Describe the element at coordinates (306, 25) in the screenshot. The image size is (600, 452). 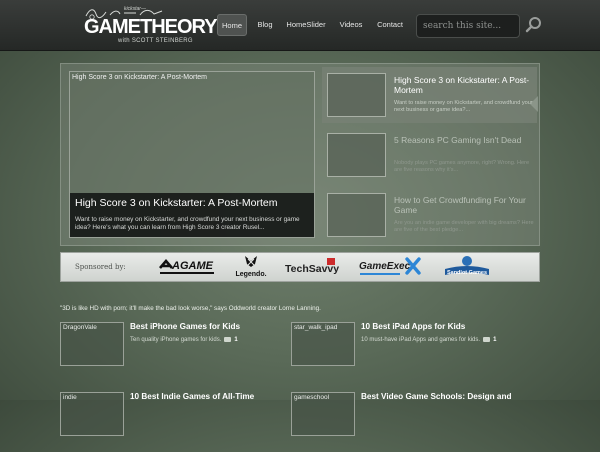
I see `nav-homeslider: HomeSlider` at that location.